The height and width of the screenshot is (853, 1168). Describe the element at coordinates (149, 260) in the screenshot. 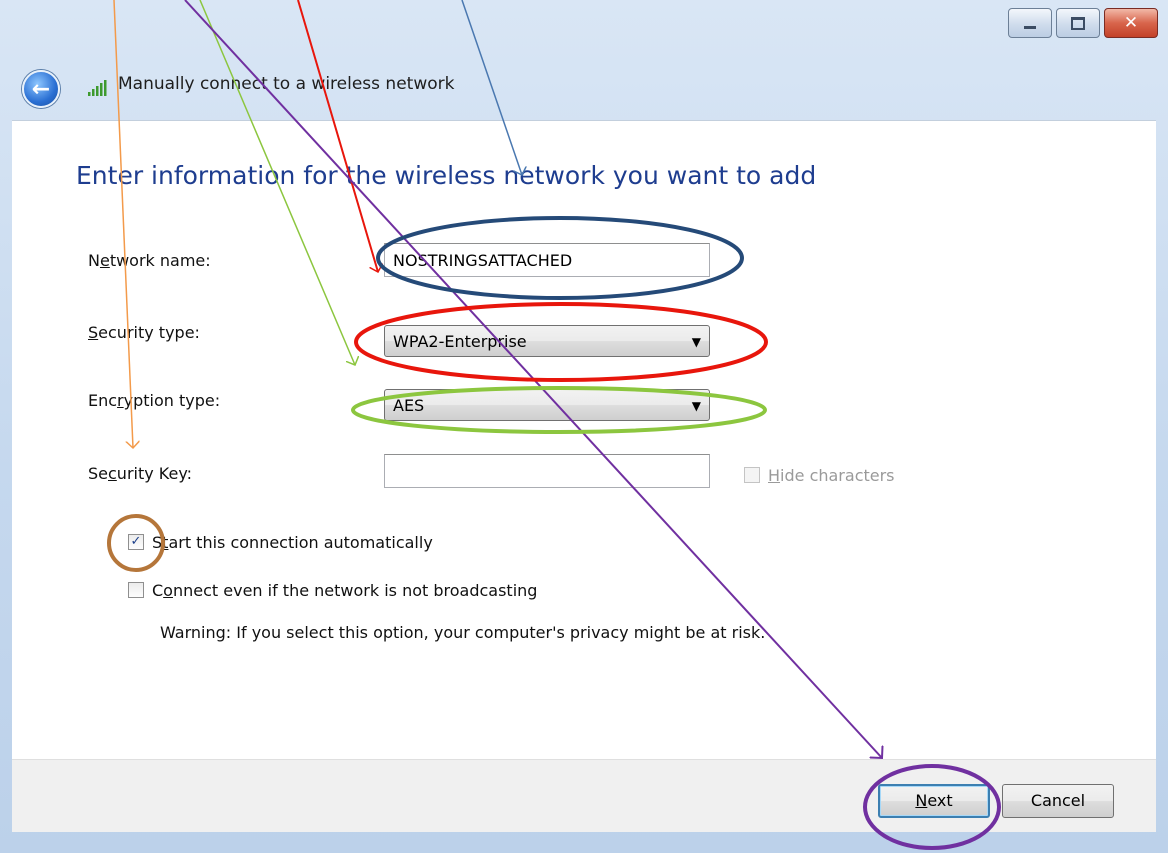

I see `network-name-label: Network name:` at that location.